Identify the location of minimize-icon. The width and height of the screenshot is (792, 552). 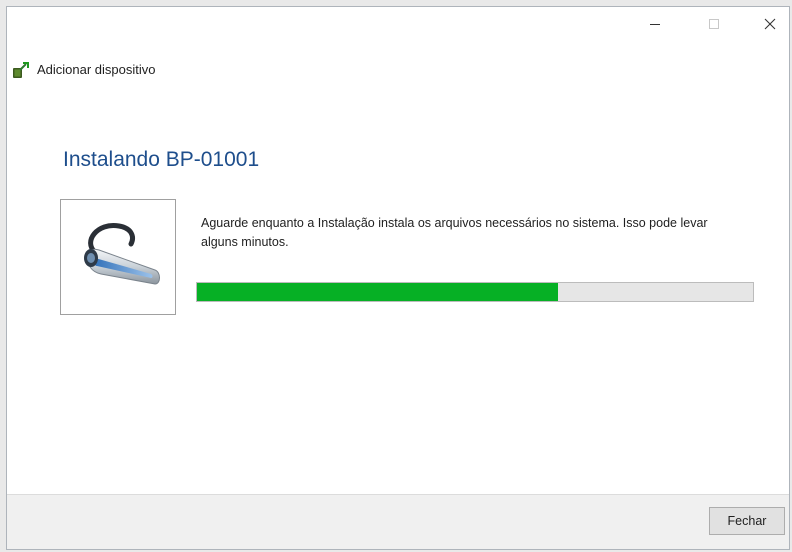
(655, 26).